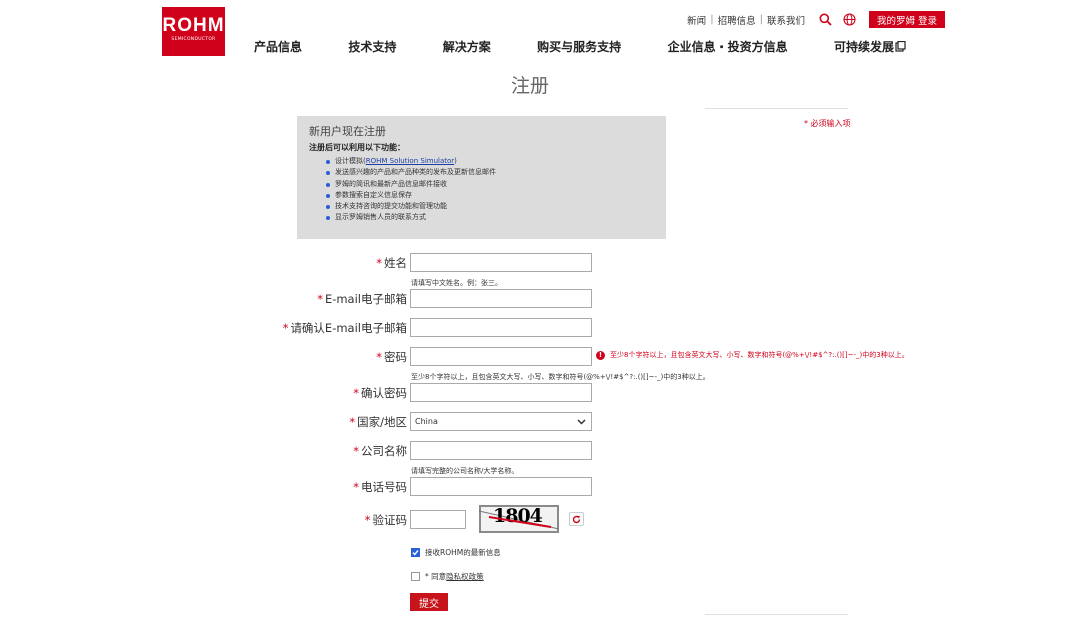  What do you see at coordinates (395, 263) in the screenshot?
I see `name-label-text: 姓名` at bounding box center [395, 263].